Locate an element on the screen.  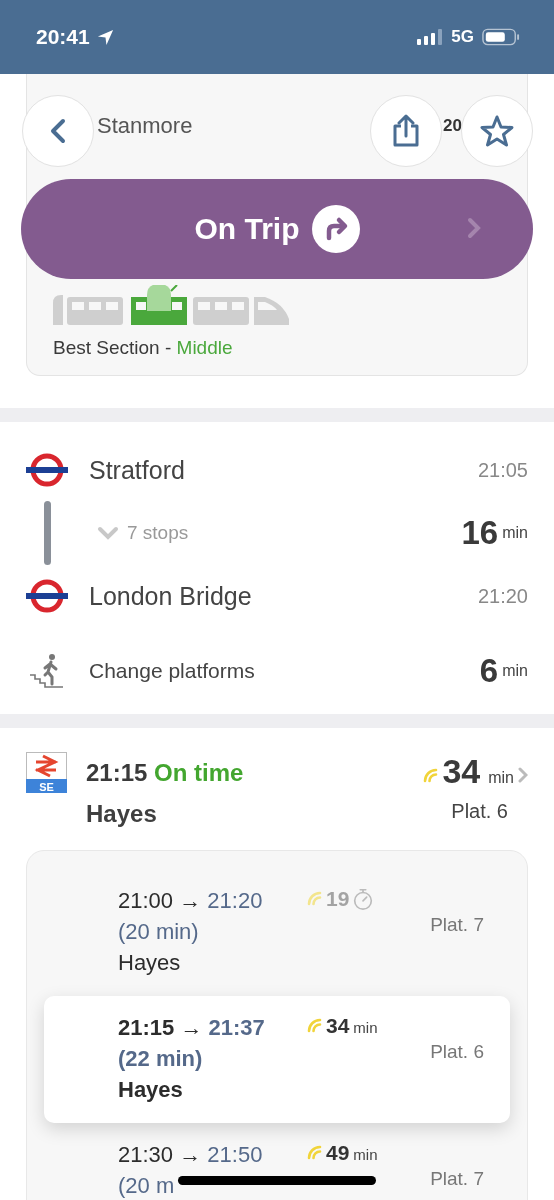
departure-option: 21:00 → 21:20 (20 min) Hayes 19 Plat. 7 is located at coordinates (277, 932).